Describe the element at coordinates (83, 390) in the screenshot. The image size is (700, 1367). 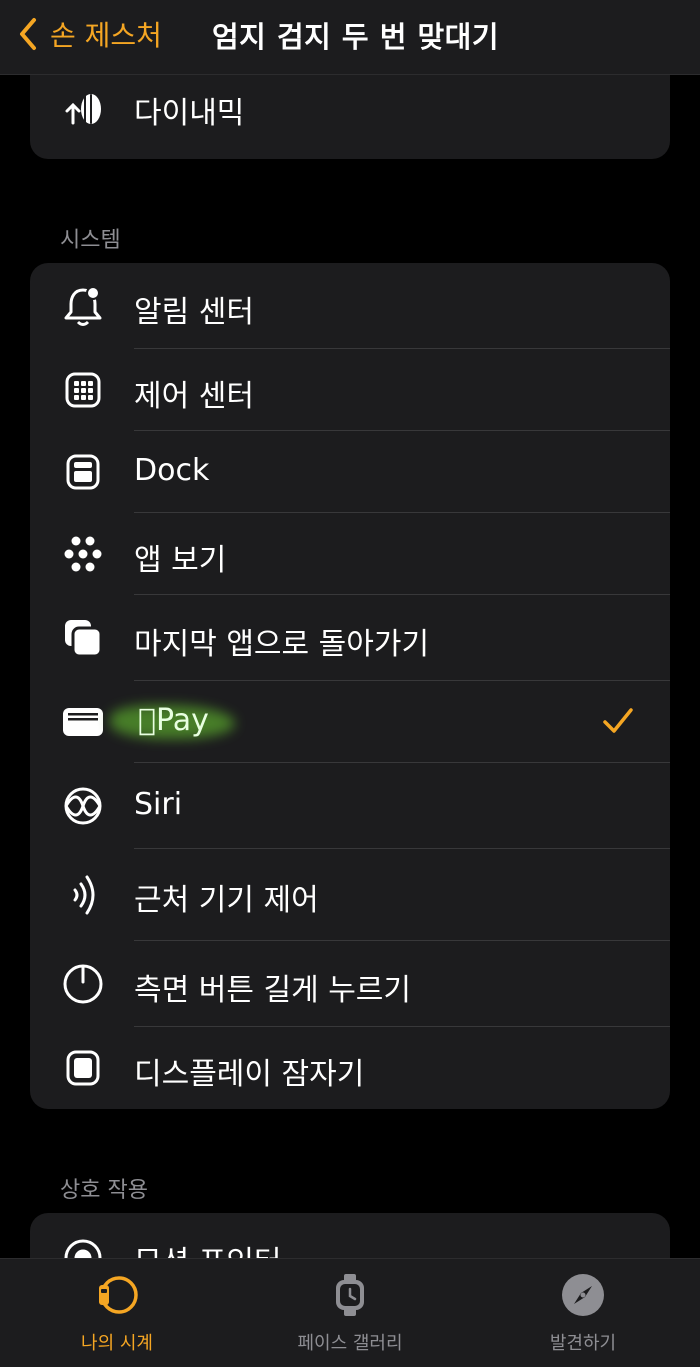
I see `control-center-icon` at that location.